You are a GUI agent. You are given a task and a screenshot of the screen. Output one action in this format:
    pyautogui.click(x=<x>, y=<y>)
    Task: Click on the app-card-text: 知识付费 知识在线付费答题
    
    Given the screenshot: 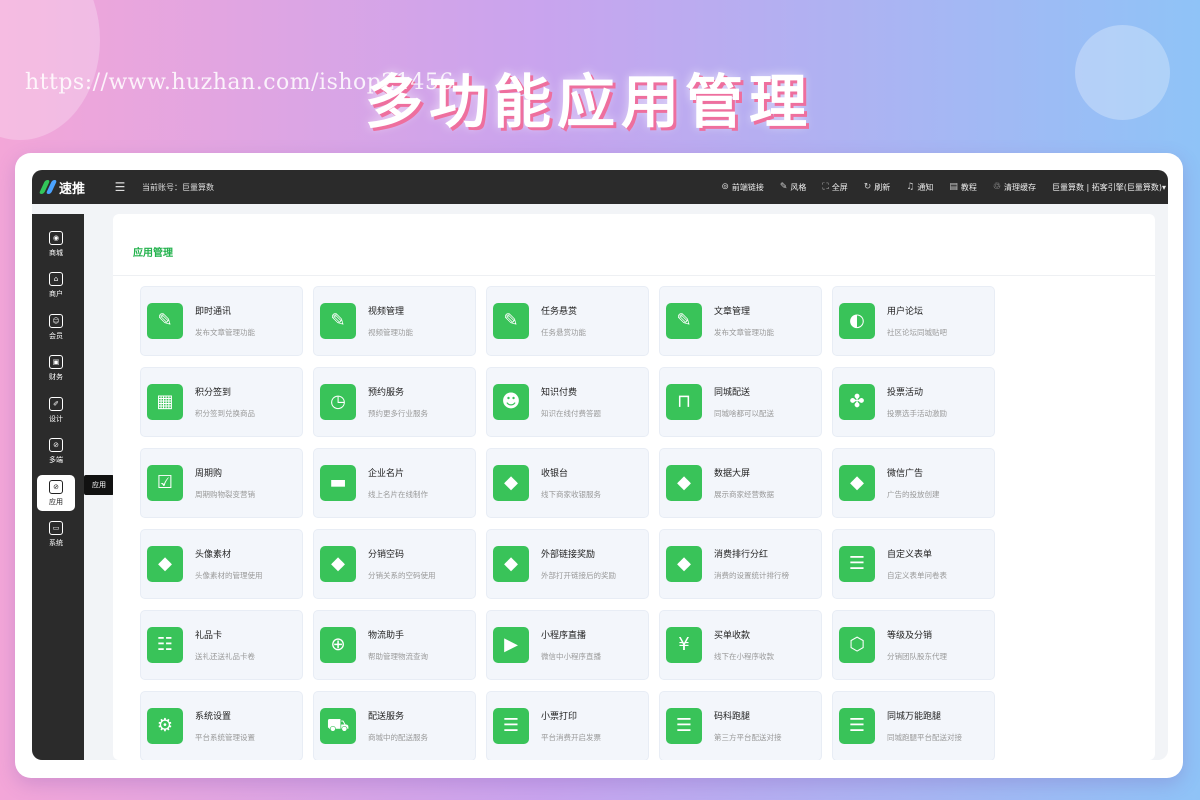 What is the action you would take?
    pyautogui.click(x=571, y=402)
    